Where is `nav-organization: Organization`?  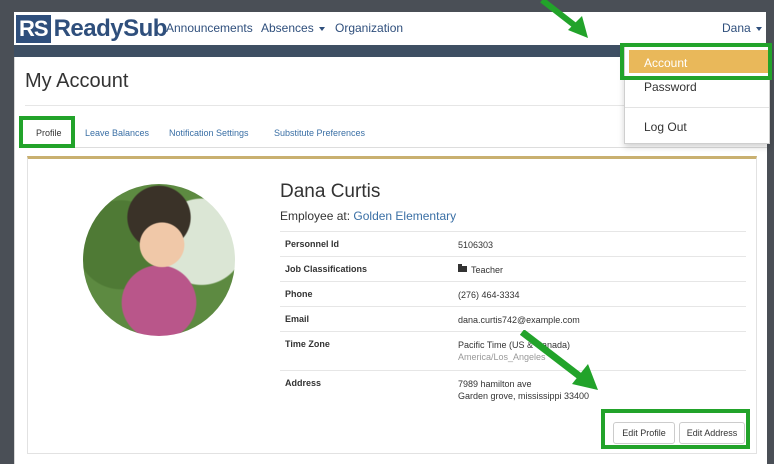
nav-organization: Organization is located at coordinates (369, 28).